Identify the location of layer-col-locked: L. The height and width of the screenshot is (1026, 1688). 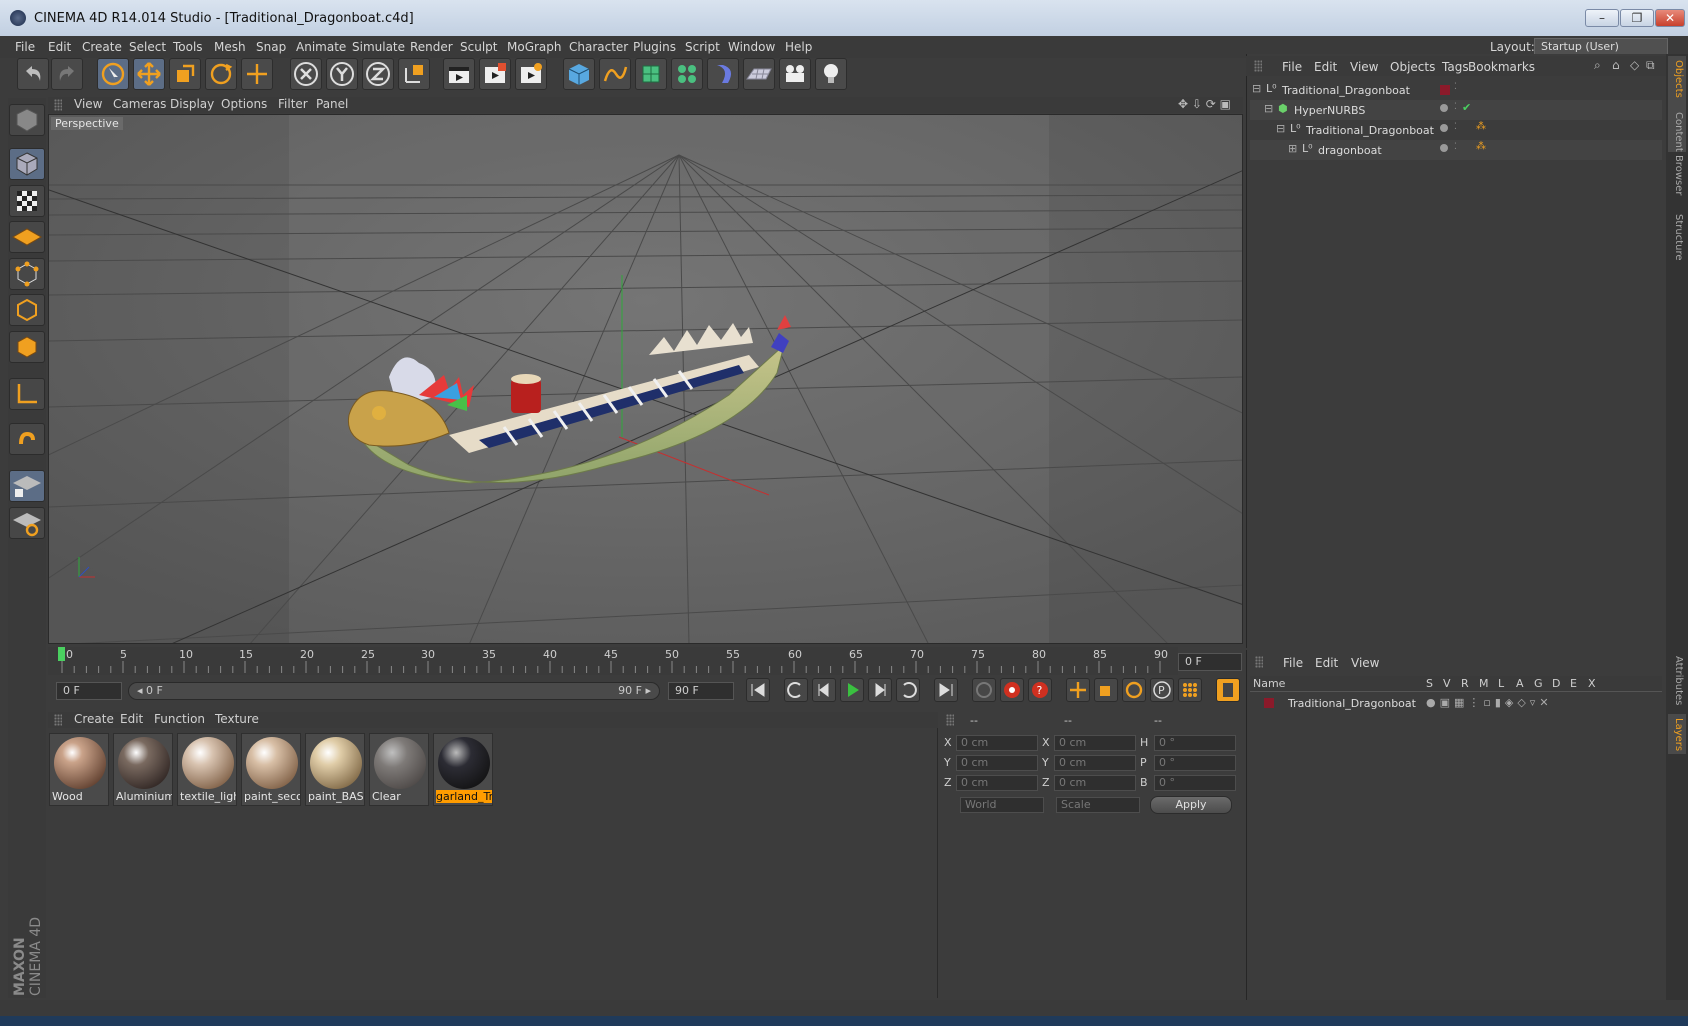
(1501, 683).